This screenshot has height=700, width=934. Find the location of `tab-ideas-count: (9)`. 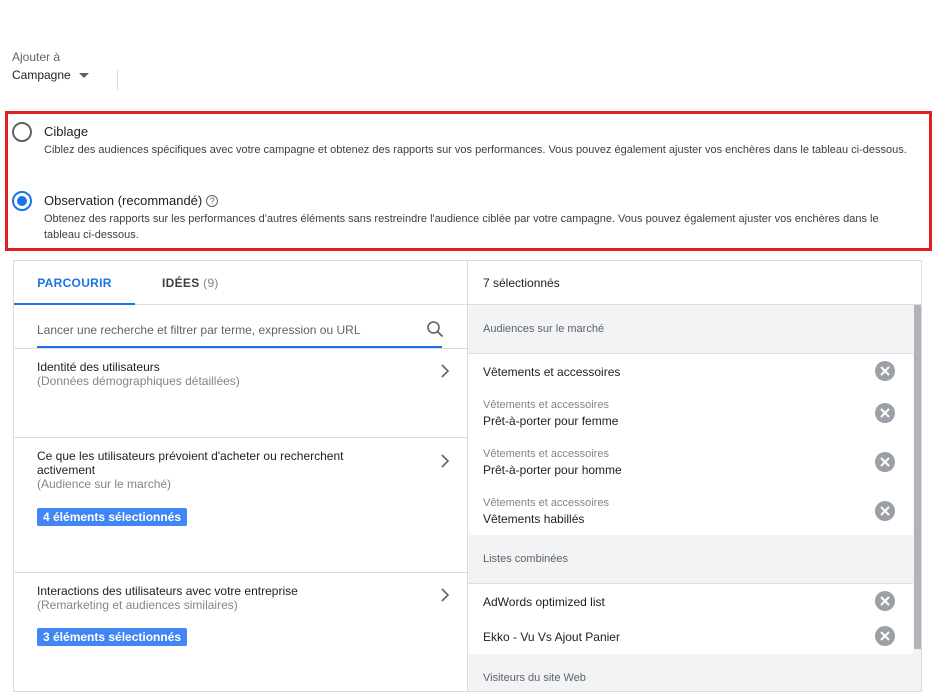

tab-ideas-count: (9) is located at coordinates (211, 283).